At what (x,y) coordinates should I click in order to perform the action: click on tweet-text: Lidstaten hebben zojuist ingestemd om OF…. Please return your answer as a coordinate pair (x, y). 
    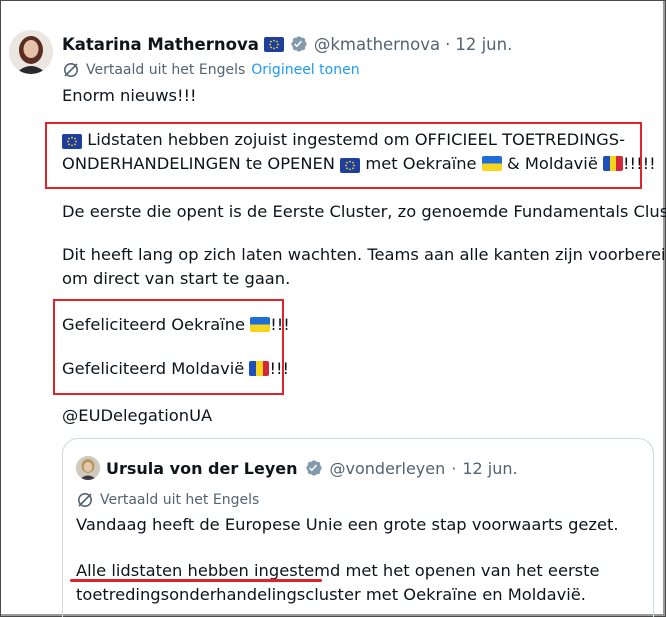
    Looking at the image, I should click on (356, 139).